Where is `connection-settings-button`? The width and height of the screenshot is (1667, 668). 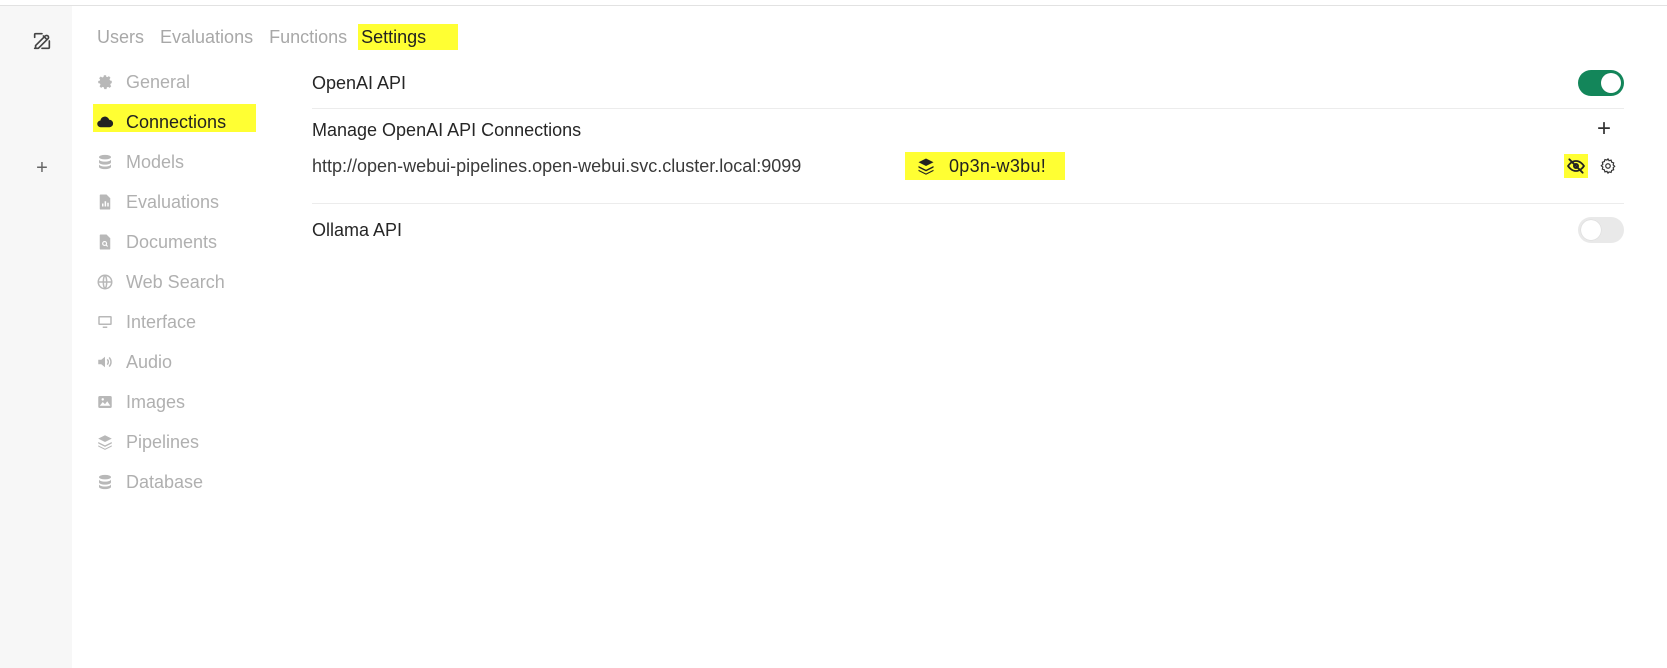
connection-settings-button is located at coordinates (1608, 166).